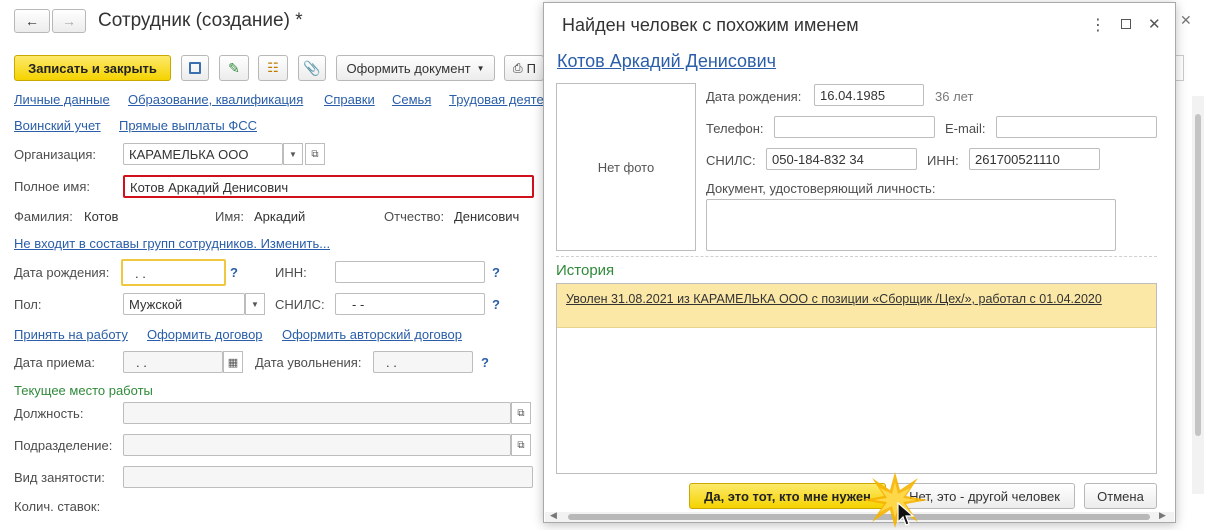 This screenshot has height=530, width=1206. What do you see at coordinates (731, 160) in the screenshot?
I see `dlg-snils-label: СНИЛС:` at bounding box center [731, 160].